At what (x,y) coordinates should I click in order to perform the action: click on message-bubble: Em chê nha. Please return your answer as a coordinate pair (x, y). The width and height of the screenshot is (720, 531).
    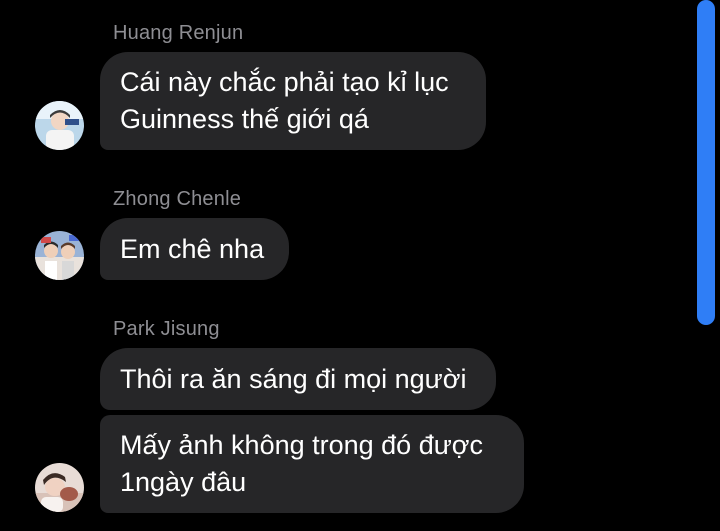
    Looking at the image, I should click on (194, 249).